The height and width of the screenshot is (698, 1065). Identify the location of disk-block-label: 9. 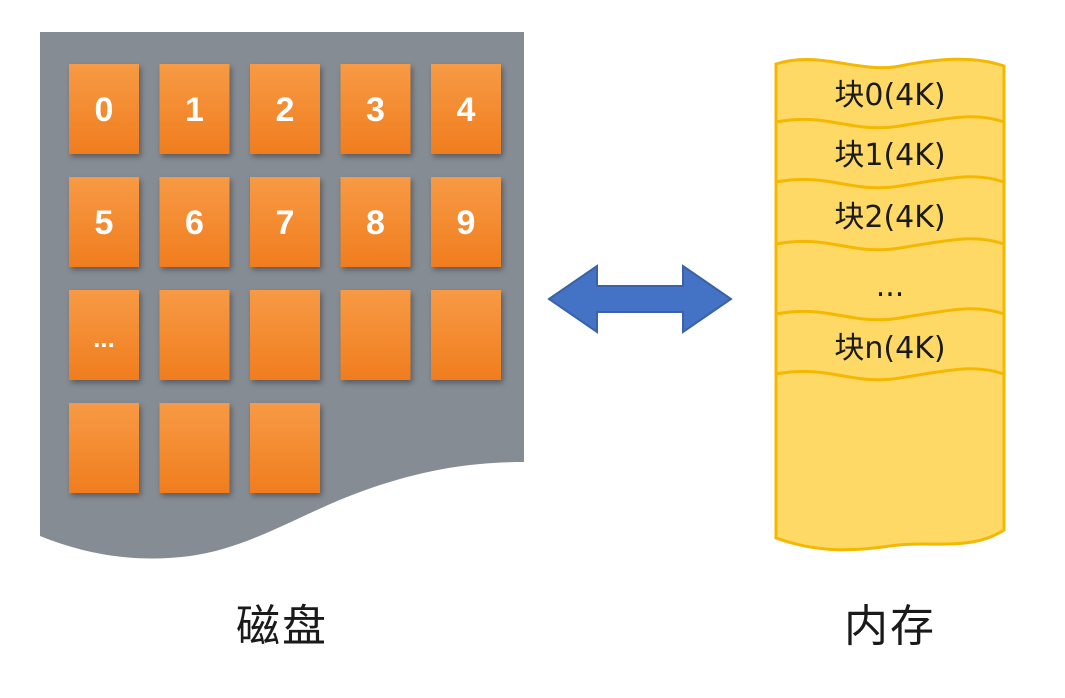
(466, 223).